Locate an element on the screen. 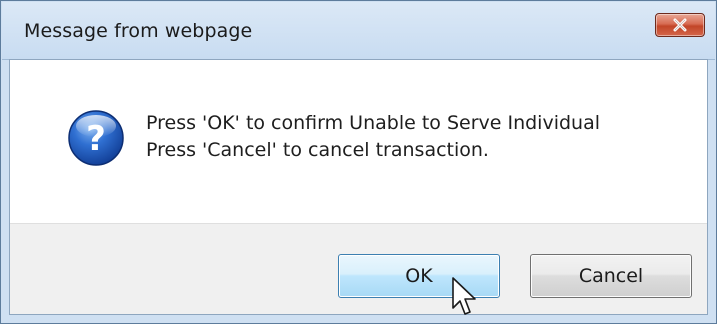  mouse-cursor-icon is located at coordinates (464, 298).